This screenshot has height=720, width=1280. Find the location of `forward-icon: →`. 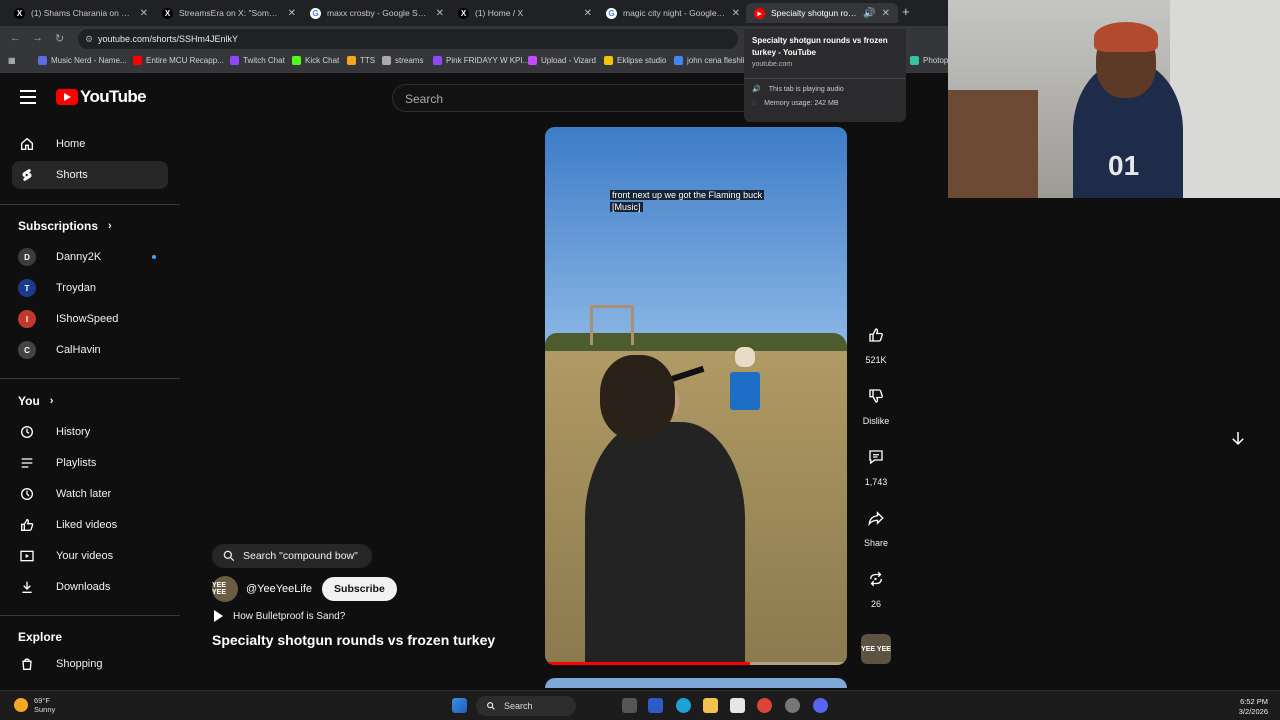

forward-icon: → is located at coordinates (37, 38).